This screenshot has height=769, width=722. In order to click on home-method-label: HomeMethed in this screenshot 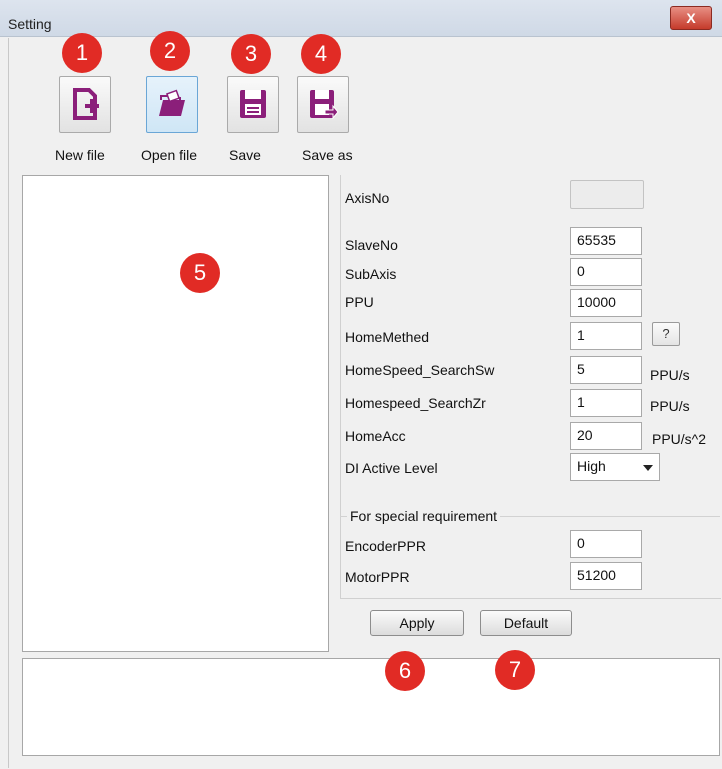, I will do `click(387, 337)`.